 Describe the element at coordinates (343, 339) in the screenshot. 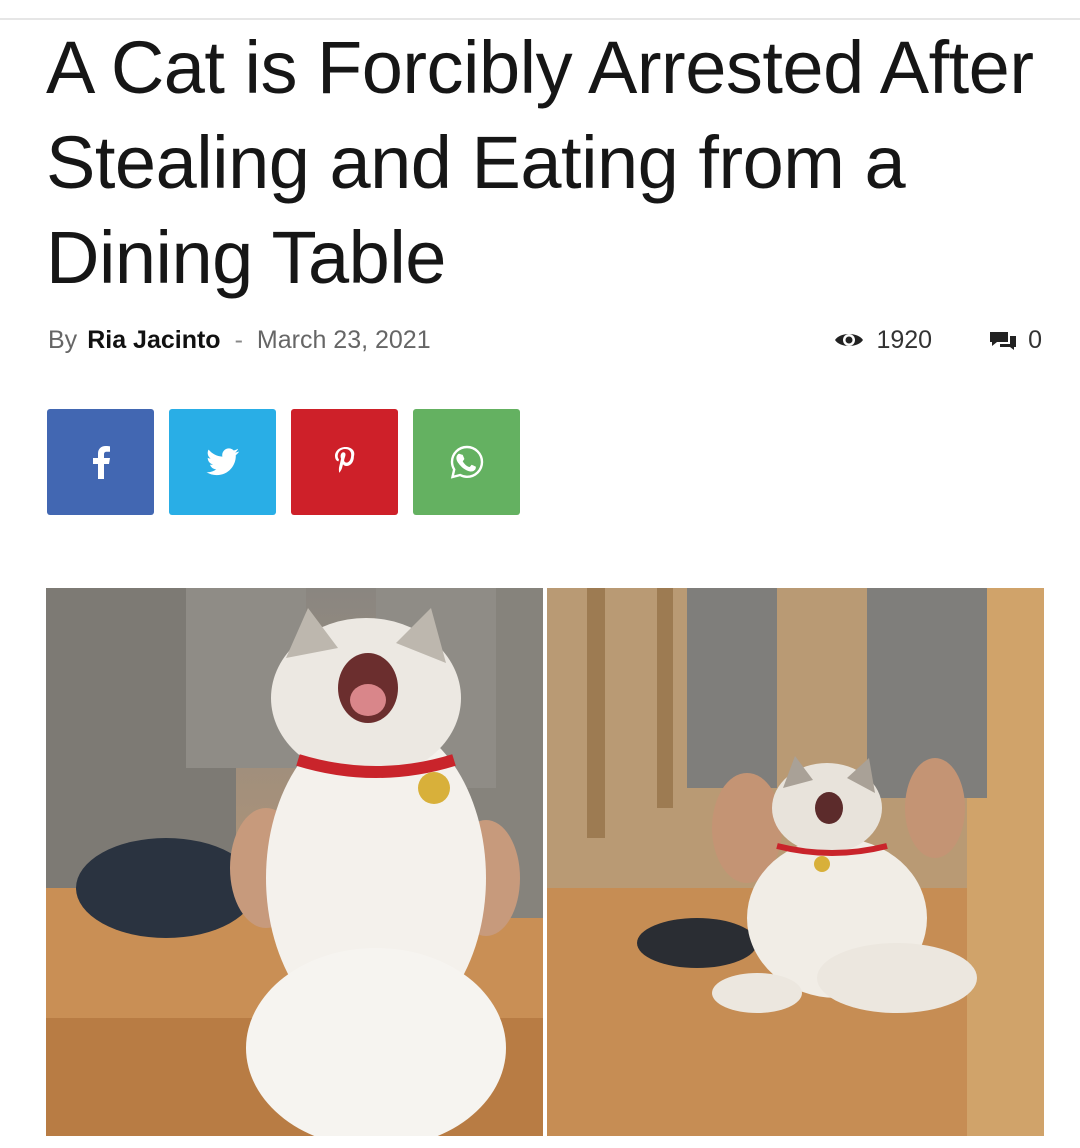

I see `publish-date: March 23, 2021` at that location.